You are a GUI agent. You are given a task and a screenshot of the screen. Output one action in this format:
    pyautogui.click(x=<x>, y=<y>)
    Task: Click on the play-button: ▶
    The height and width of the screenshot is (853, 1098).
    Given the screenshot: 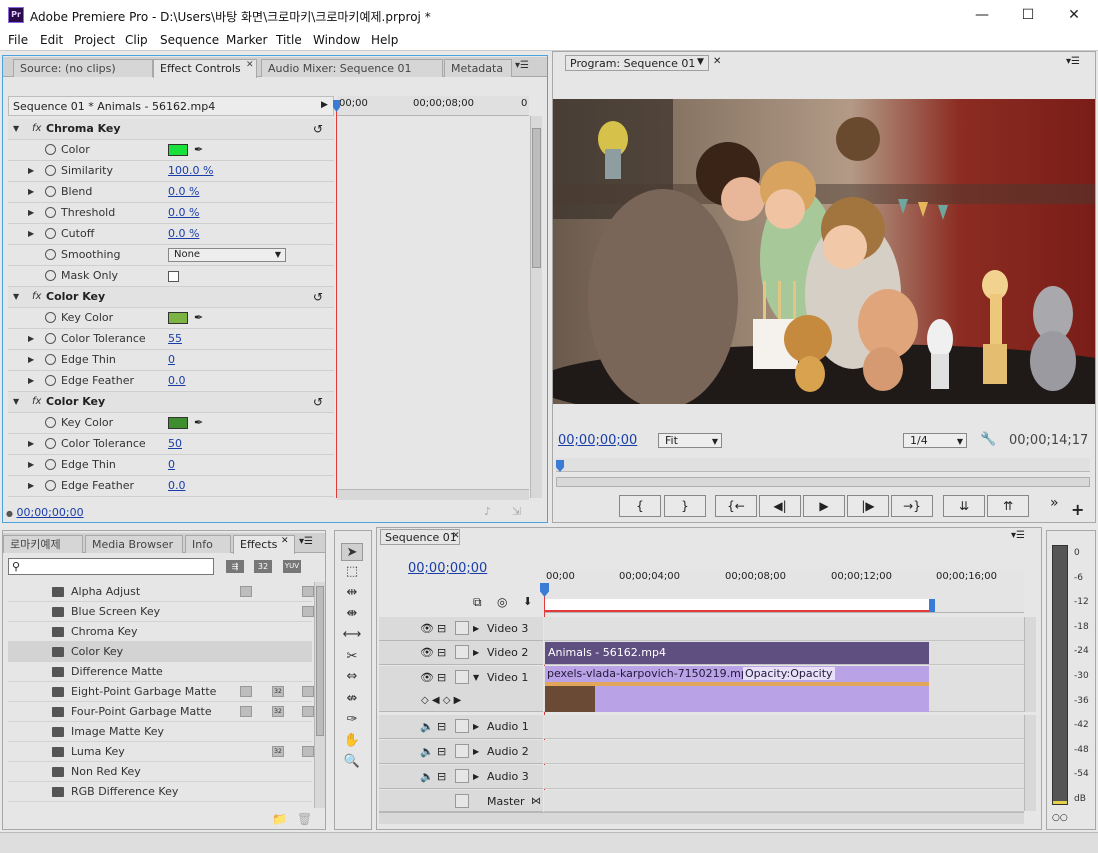 What is the action you would take?
    pyautogui.click(x=824, y=506)
    